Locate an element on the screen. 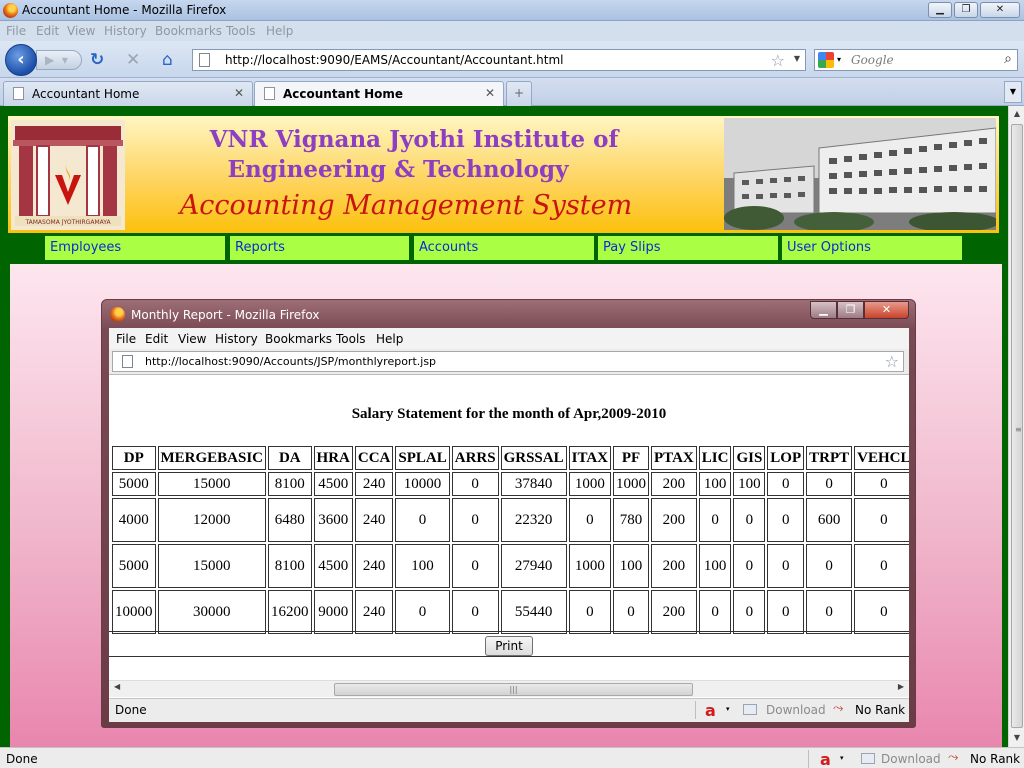 Image resolution: width=1024 pixels, height=768 pixels. reload-icon: ↻ is located at coordinates (97, 60).